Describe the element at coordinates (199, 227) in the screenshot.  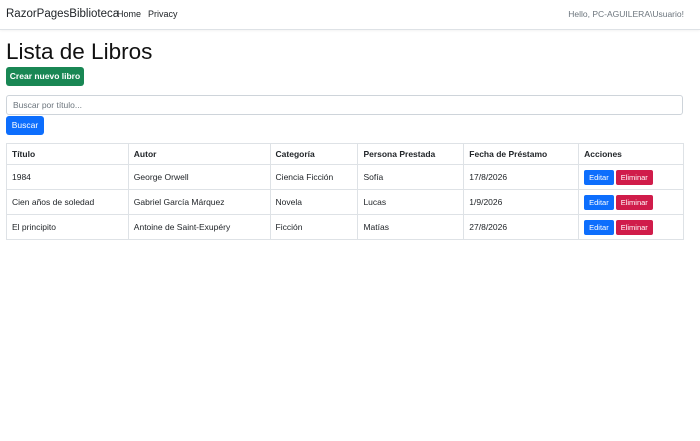
I see `cell-autor: Antoine de Saint-Exupéry` at that location.